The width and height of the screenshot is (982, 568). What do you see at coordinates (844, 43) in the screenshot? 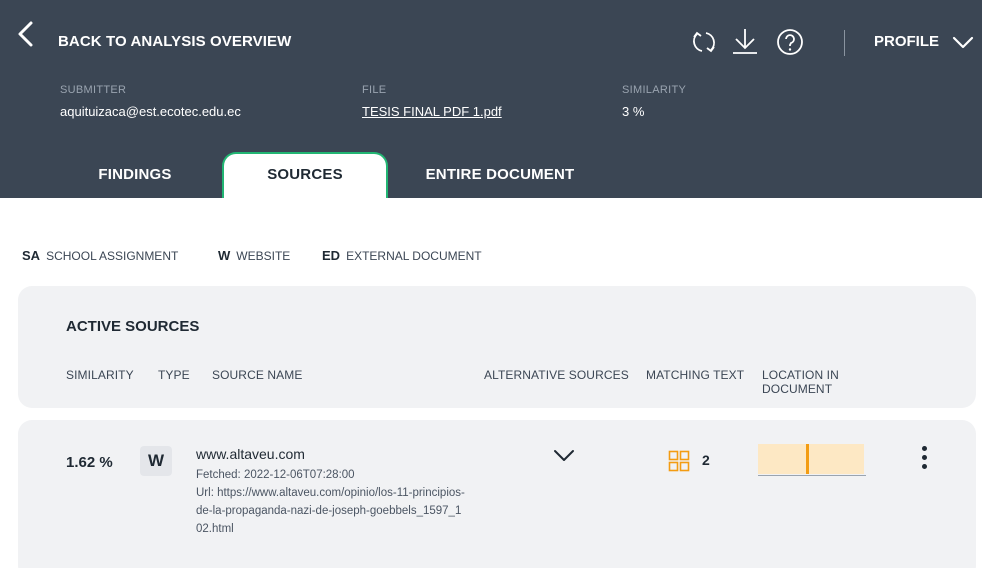
I see `toolbar-divider` at bounding box center [844, 43].